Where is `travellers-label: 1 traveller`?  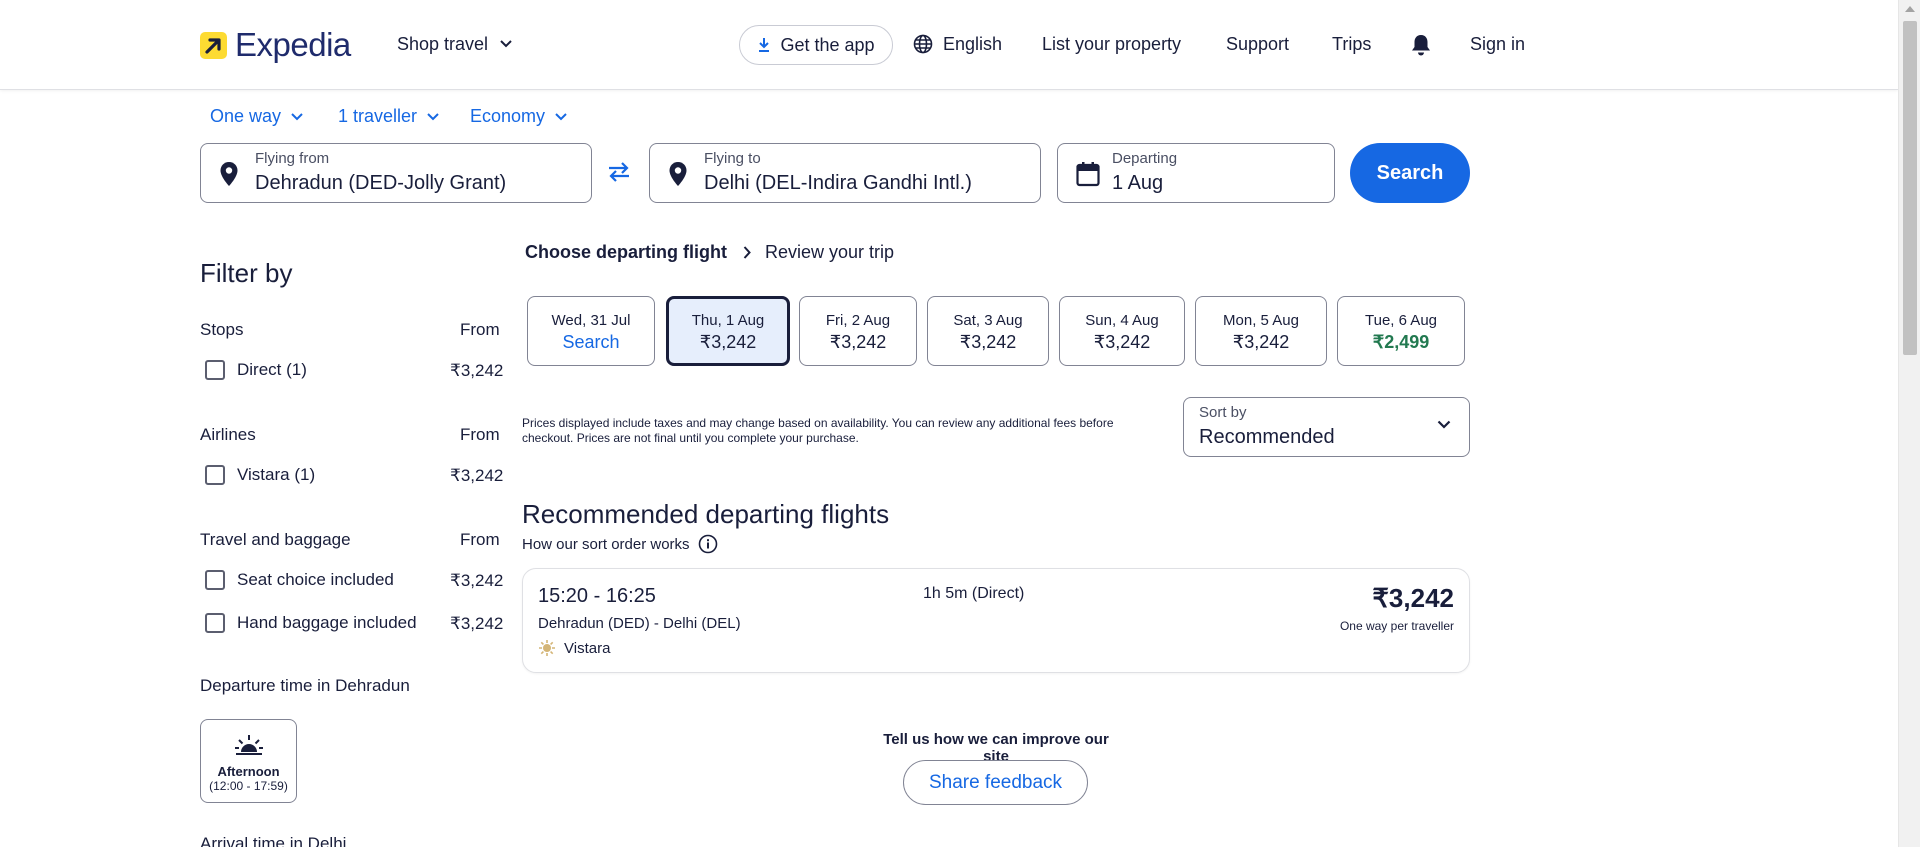 travellers-label: 1 traveller is located at coordinates (378, 116).